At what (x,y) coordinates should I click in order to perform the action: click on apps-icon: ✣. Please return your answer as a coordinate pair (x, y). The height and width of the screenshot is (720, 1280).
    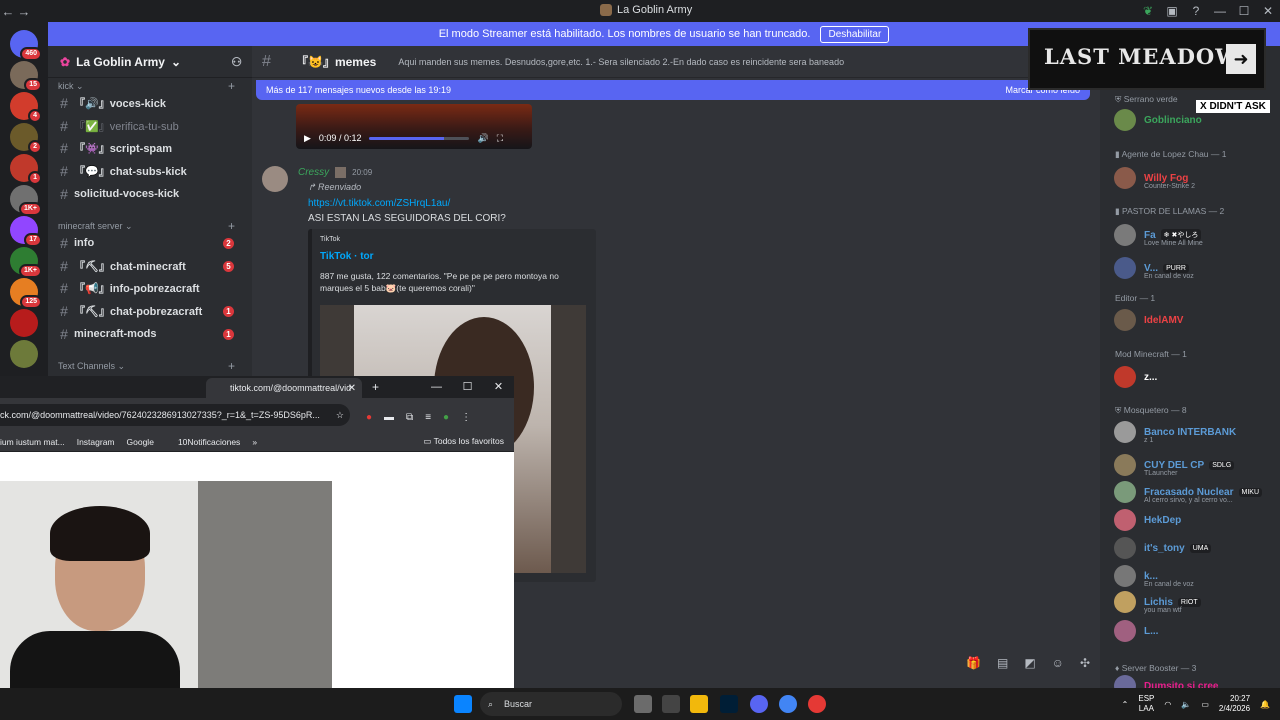
    Looking at the image, I should click on (1085, 663).